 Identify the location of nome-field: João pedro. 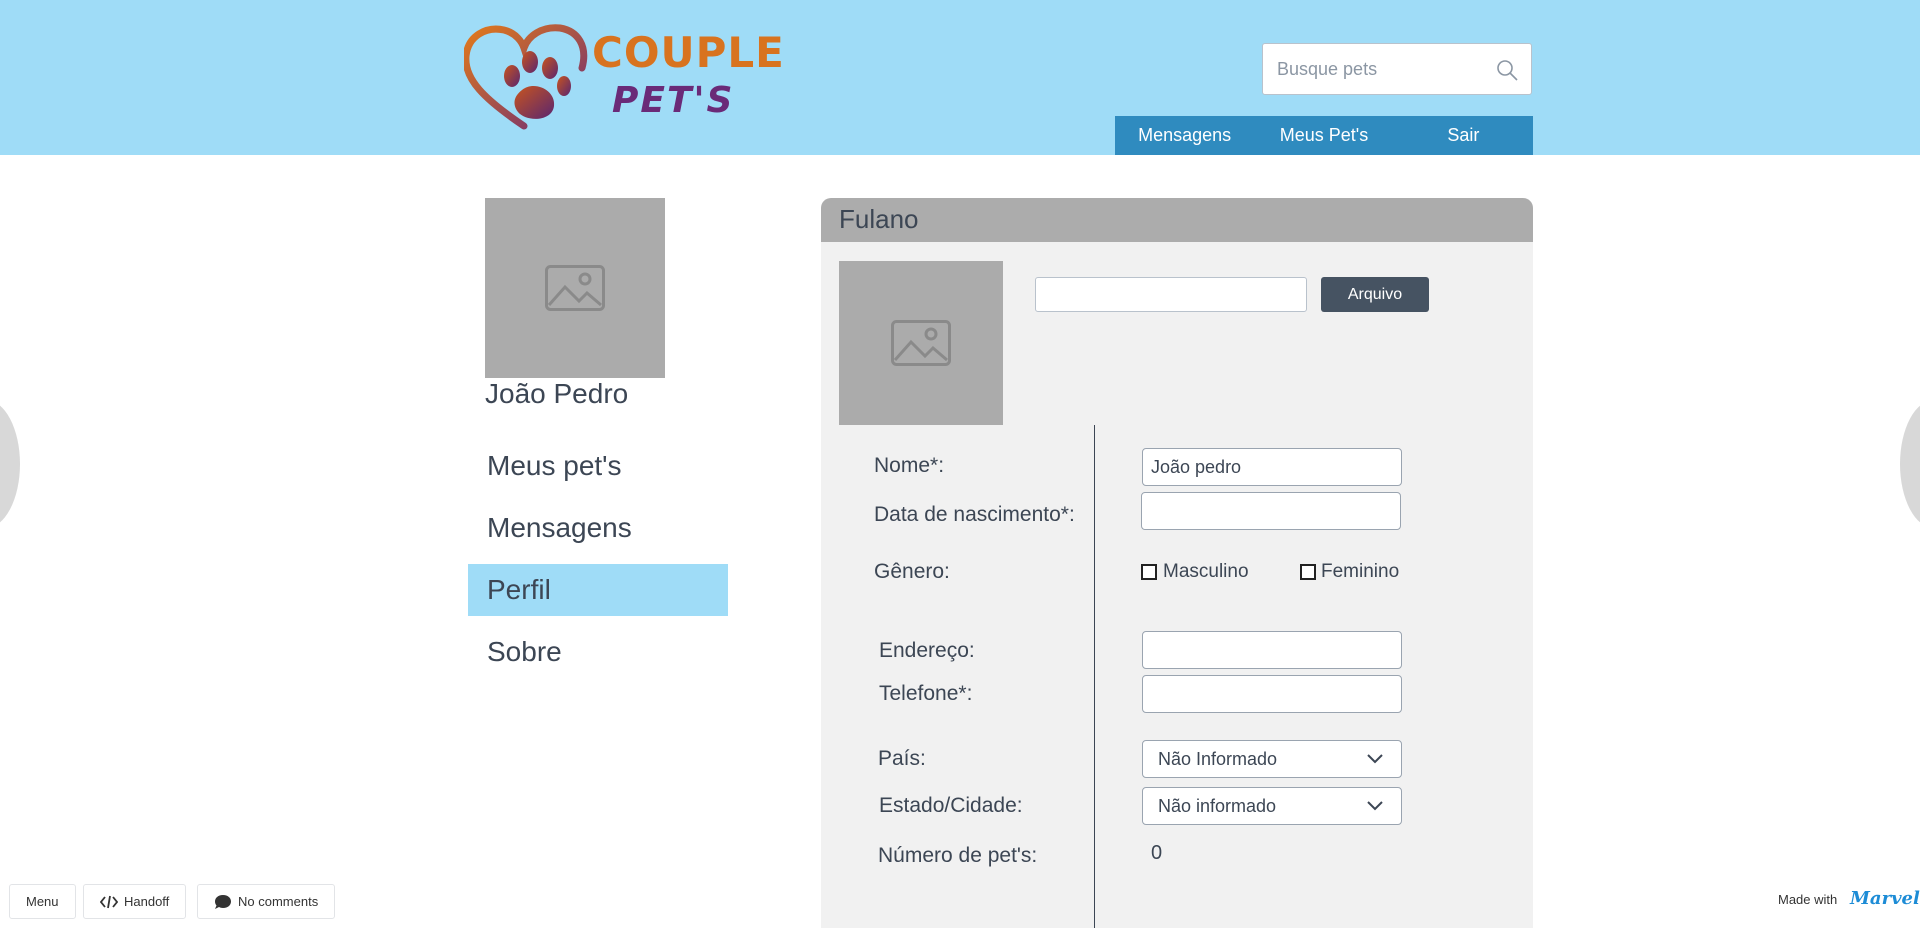
(1272, 467).